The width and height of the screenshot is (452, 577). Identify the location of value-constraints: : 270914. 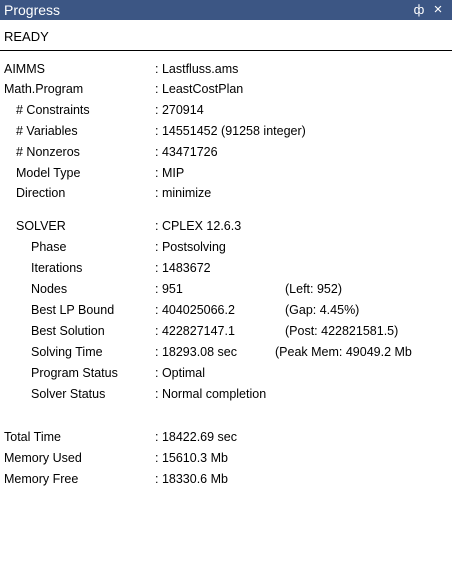
(179, 110).